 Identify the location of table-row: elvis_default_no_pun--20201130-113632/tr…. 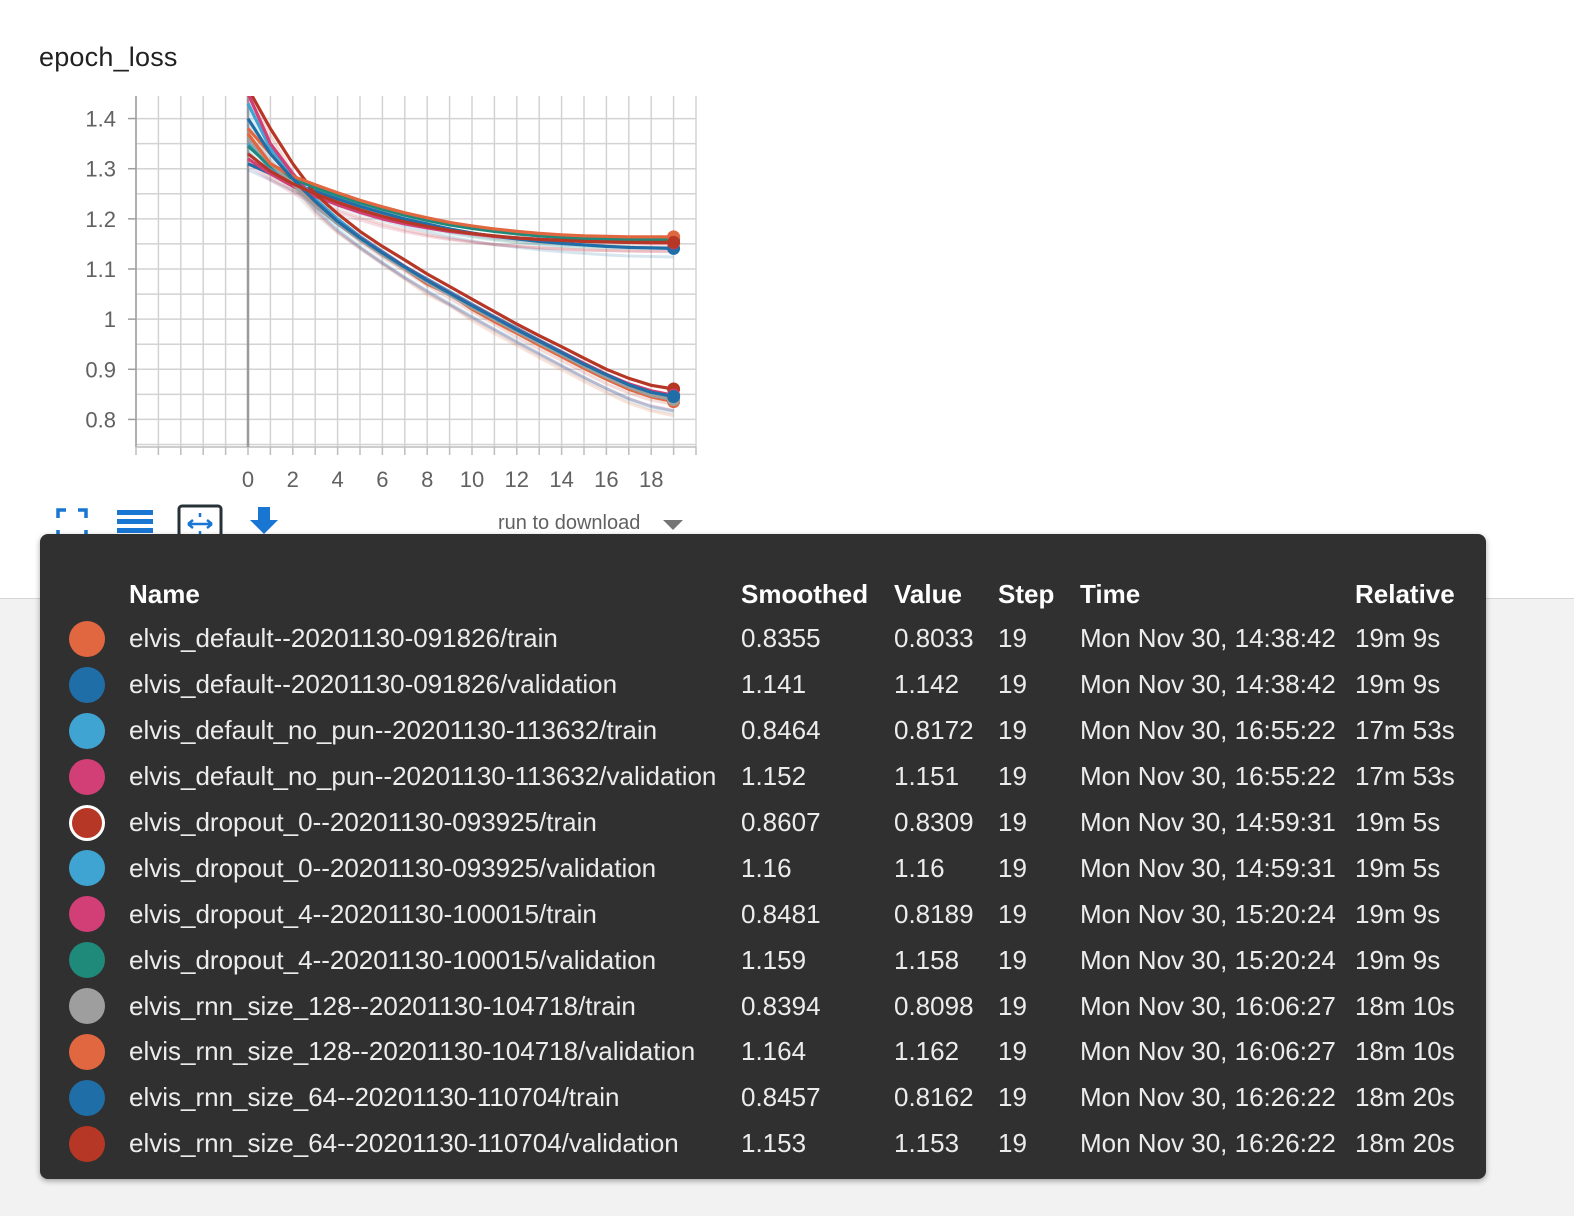
(767, 731).